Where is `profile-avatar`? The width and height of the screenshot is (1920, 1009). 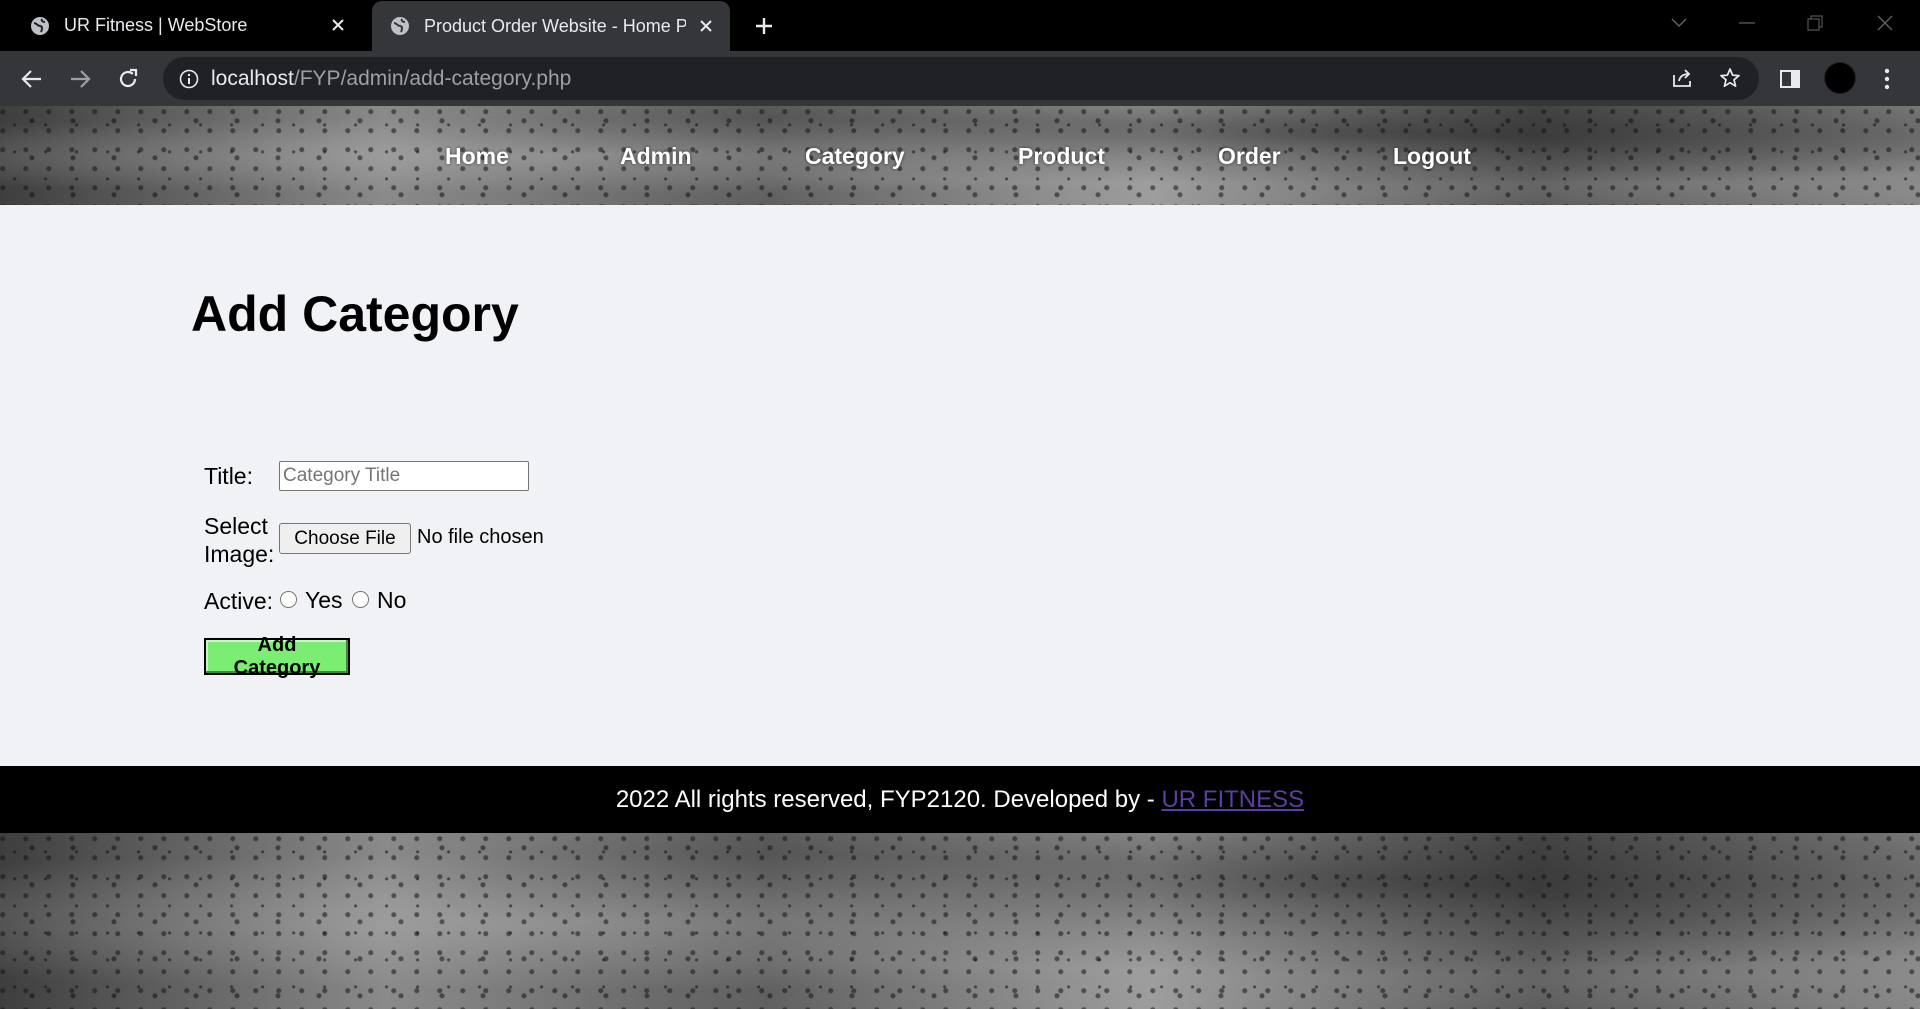 profile-avatar is located at coordinates (1840, 78).